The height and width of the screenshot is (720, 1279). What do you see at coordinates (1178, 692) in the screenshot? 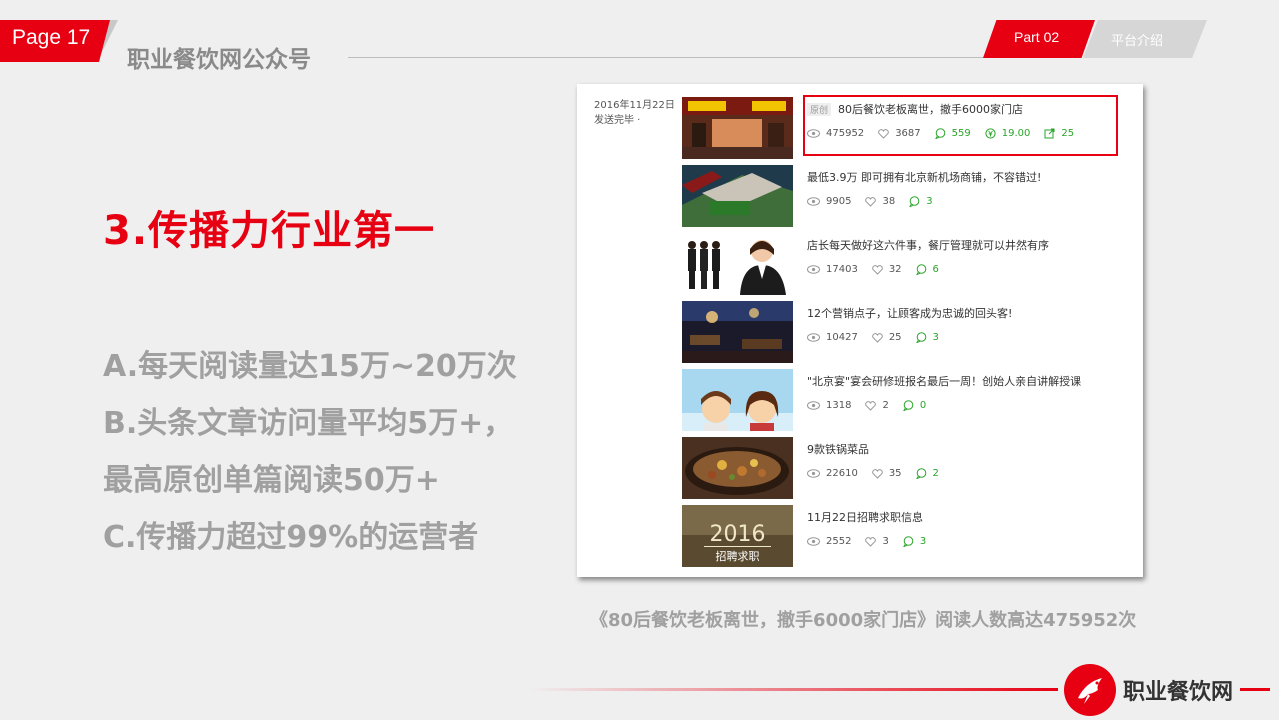
I see `brand-name: 职业餐饮网` at bounding box center [1178, 692].